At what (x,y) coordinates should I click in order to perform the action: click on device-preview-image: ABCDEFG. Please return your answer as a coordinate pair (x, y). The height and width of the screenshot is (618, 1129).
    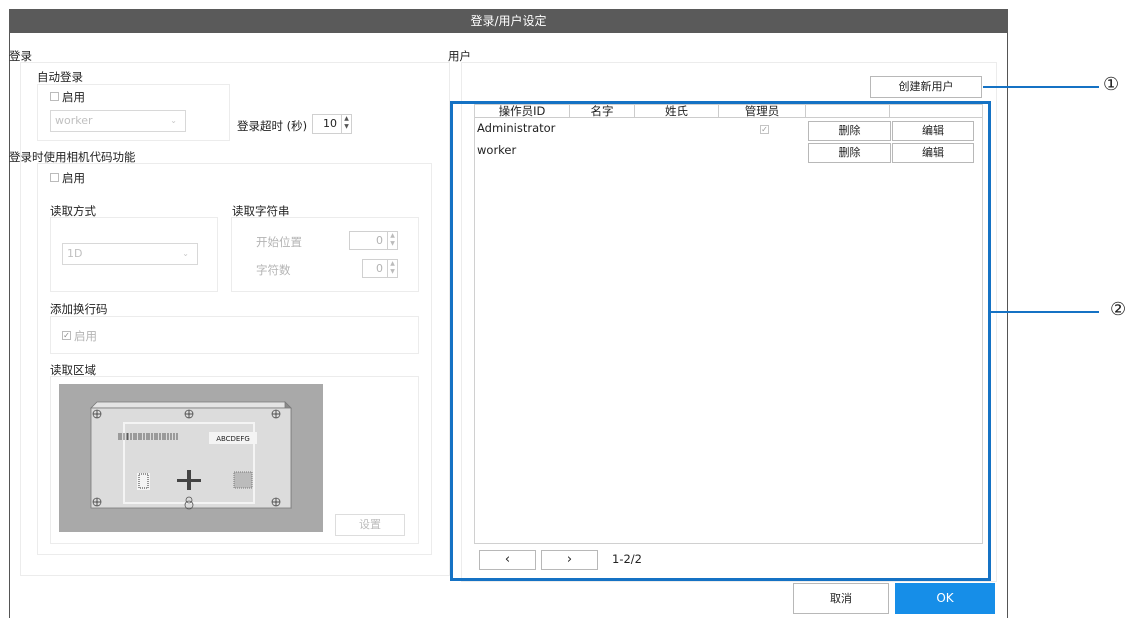
    Looking at the image, I should click on (191, 455).